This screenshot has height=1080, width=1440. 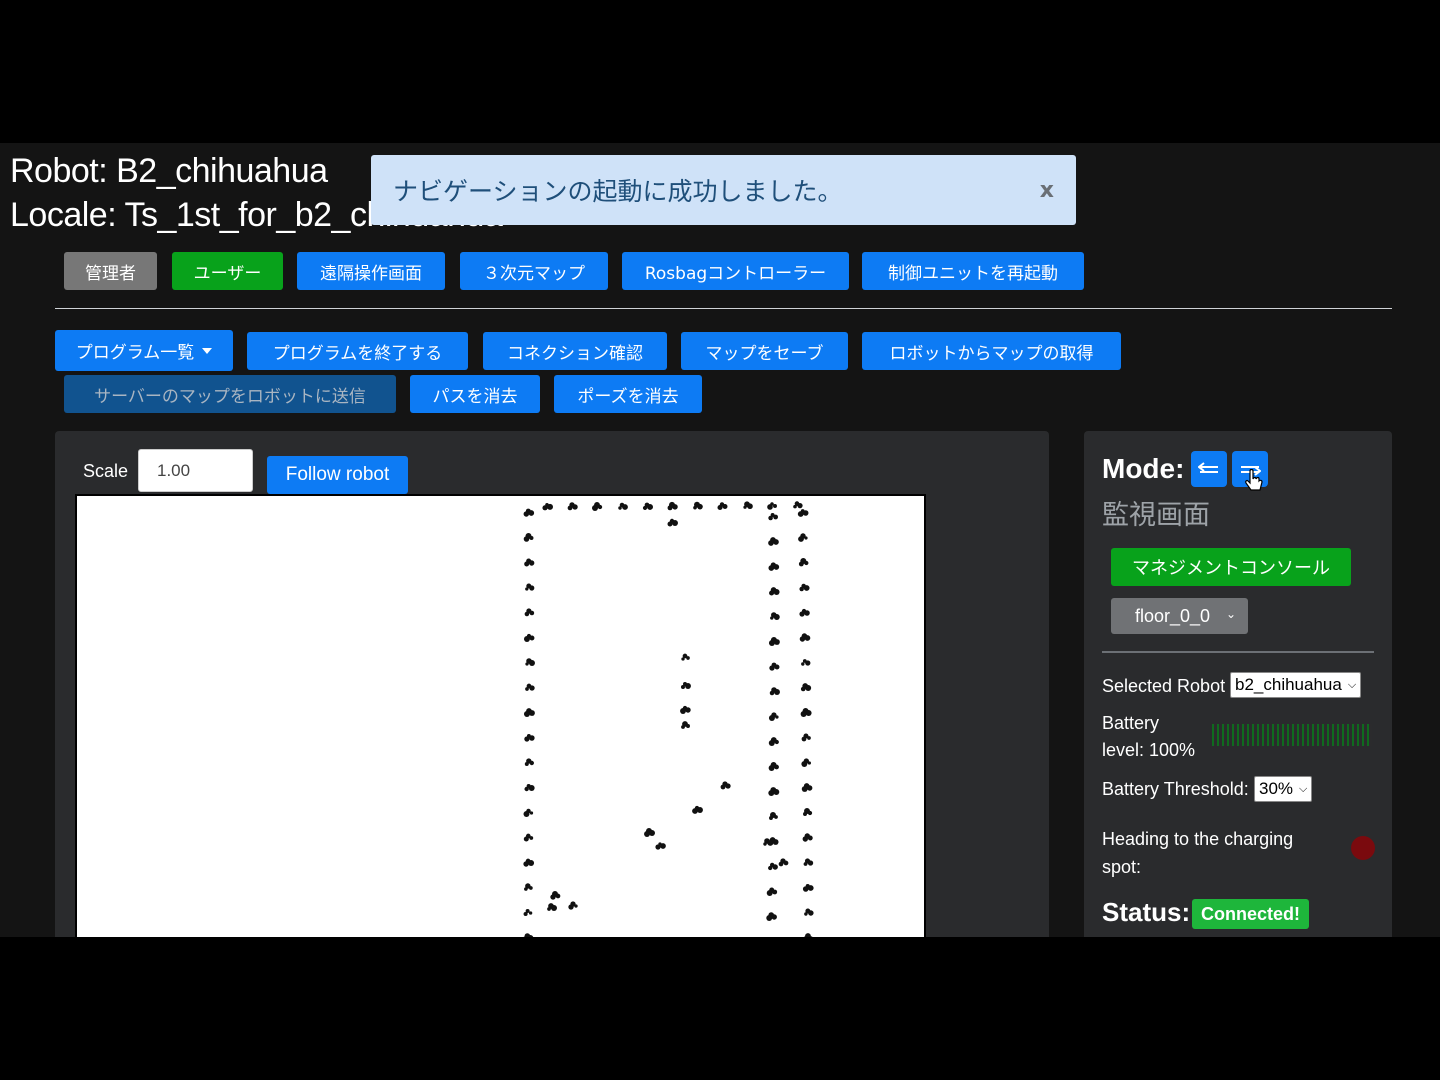 What do you see at coordinates (1175, 789) in the screenshot?
I see `battery-threshold-label: Battery Threshold:` at bounding box center [1175, 789].